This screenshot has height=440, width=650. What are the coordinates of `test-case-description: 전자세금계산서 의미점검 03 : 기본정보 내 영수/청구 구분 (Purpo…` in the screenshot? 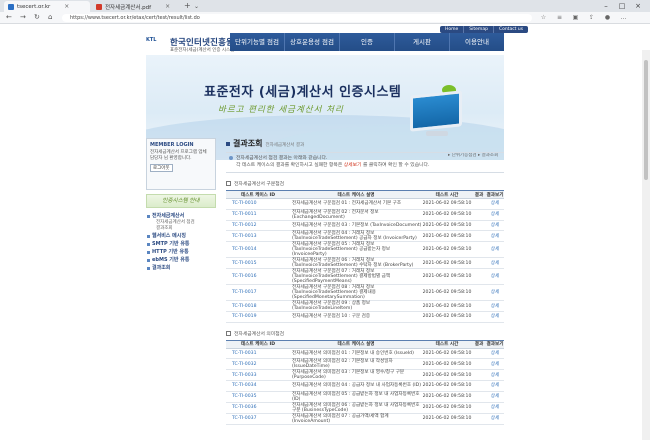 It's located at (356, 375).